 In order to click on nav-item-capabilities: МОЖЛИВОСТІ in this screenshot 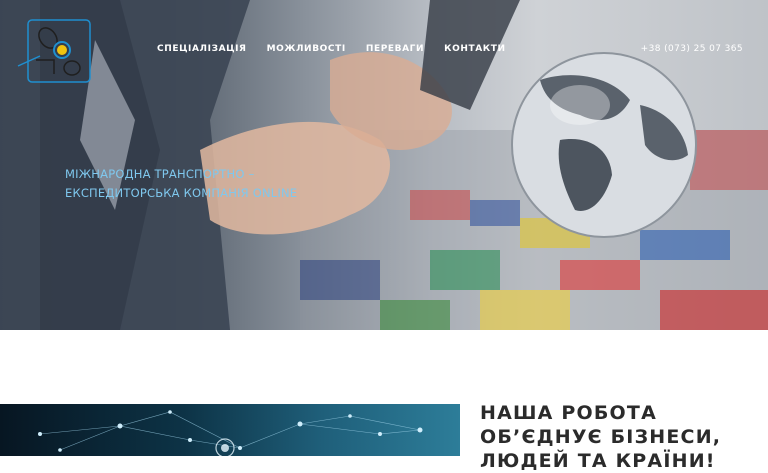, I will do `click(306, 49)`.